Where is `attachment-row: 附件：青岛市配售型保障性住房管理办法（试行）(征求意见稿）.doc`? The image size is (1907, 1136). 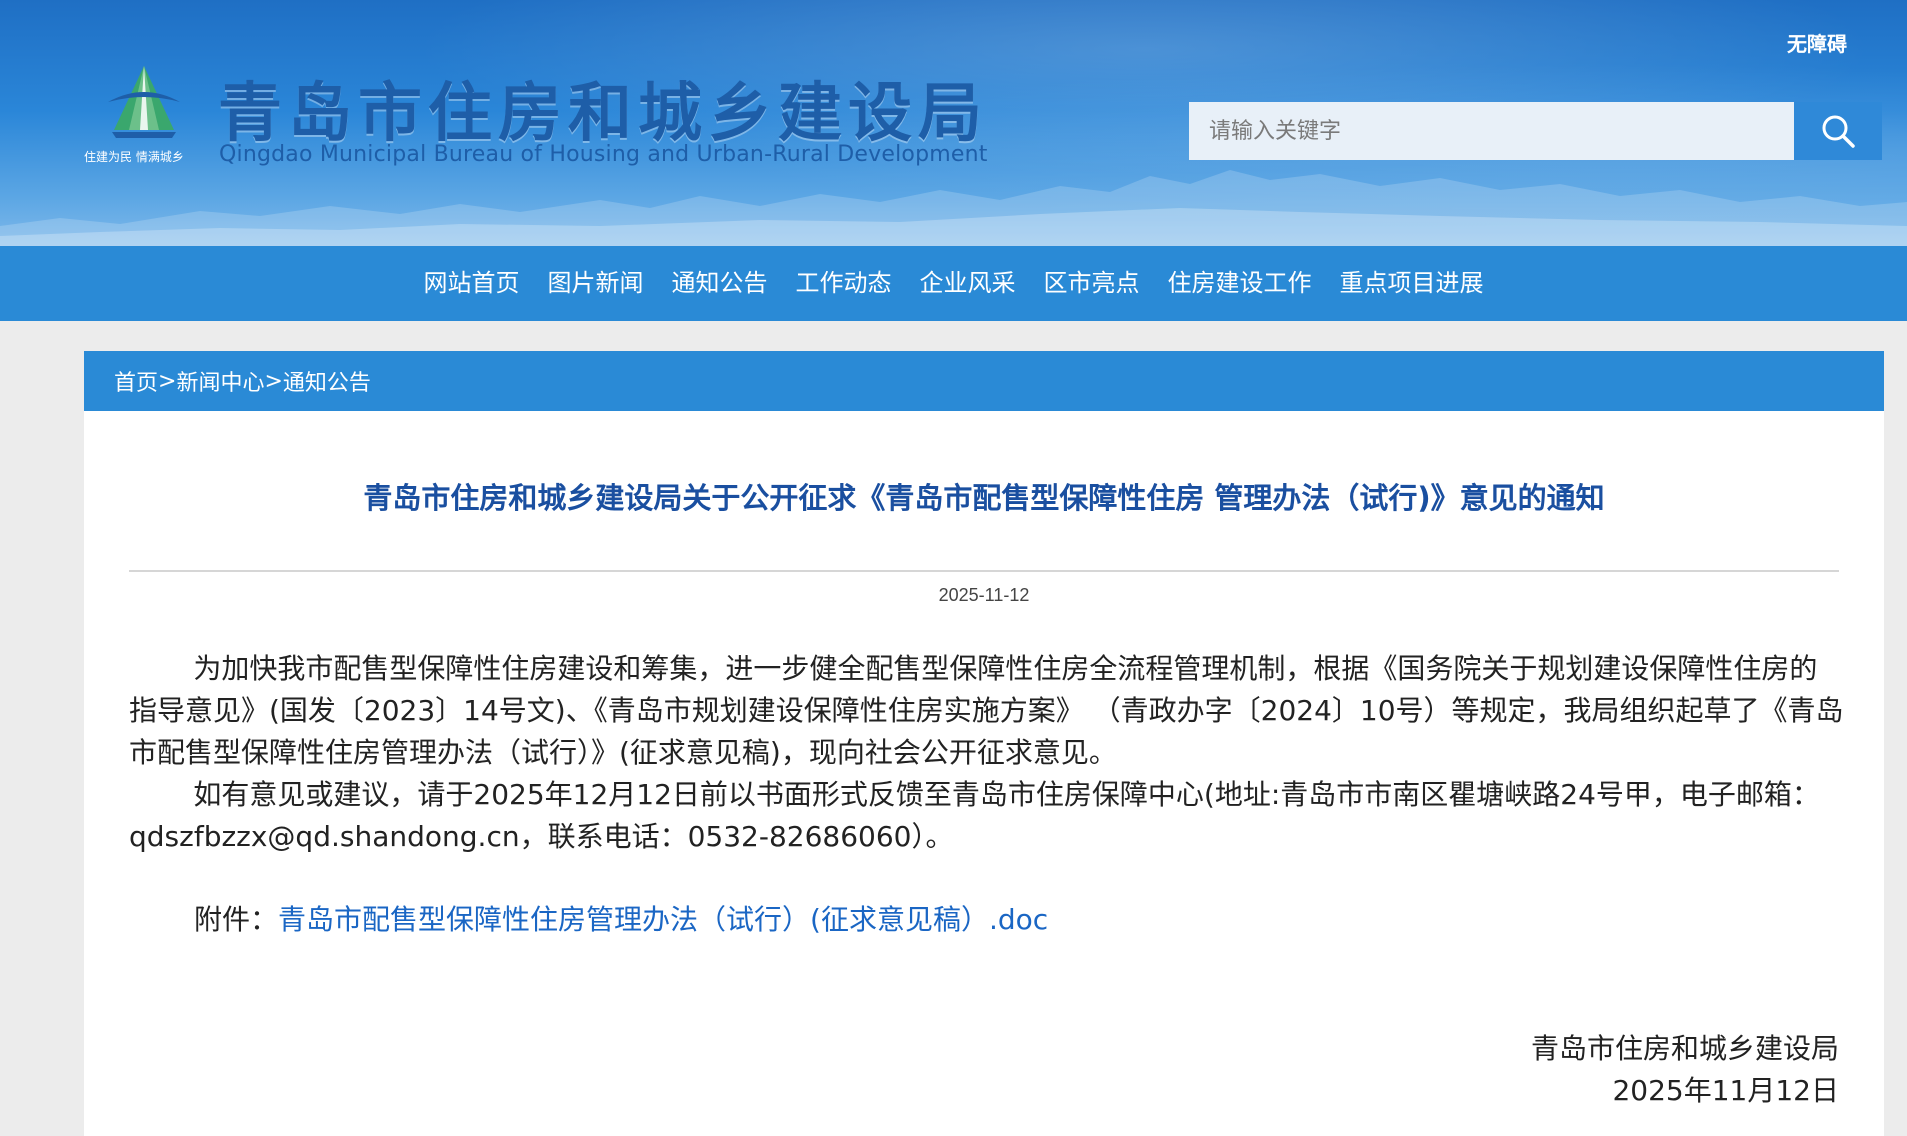
attachment-row: 附件：青岛市配售型保障性住房管理办法（试行）(征求意见稿）.doc is located at coordinates (621, 920).